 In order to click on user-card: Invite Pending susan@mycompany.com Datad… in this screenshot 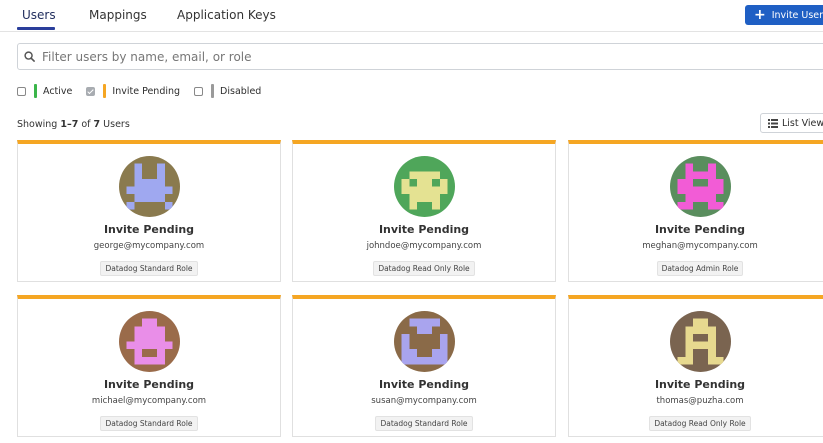, I will do `click(424, 366)`.